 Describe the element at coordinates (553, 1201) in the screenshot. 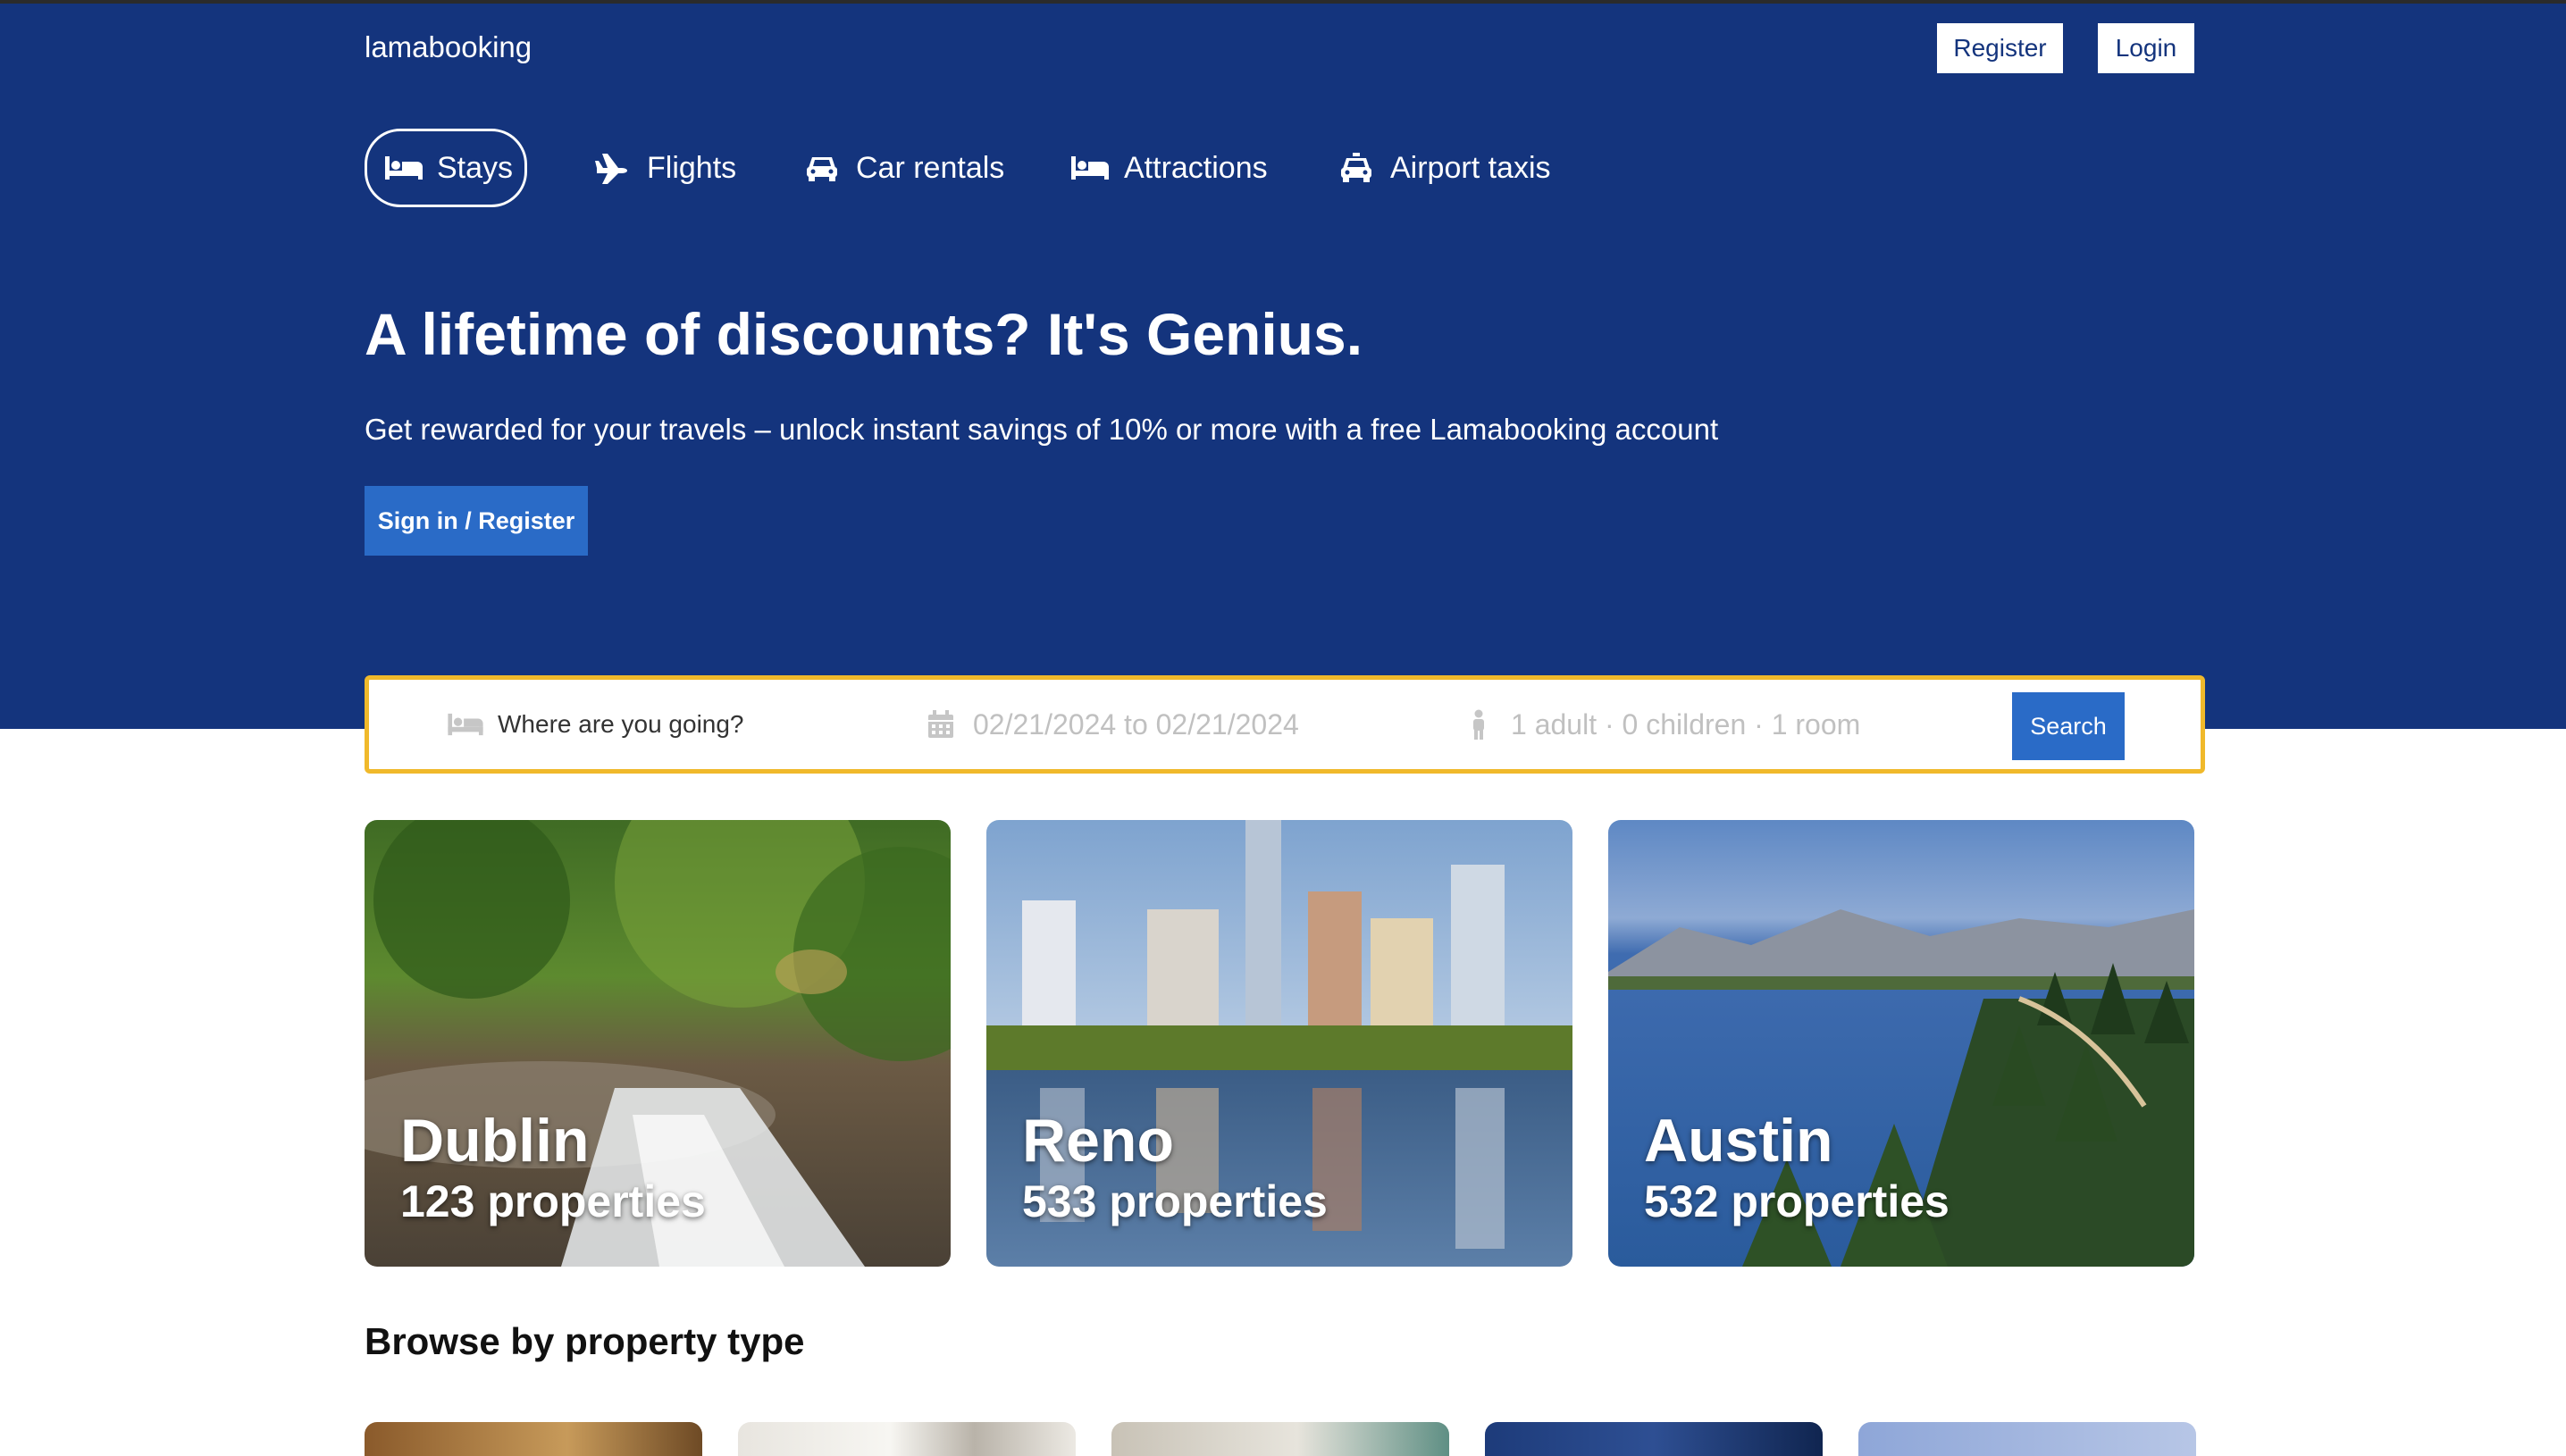

I see `city-property-count: 123 properties` at that location.